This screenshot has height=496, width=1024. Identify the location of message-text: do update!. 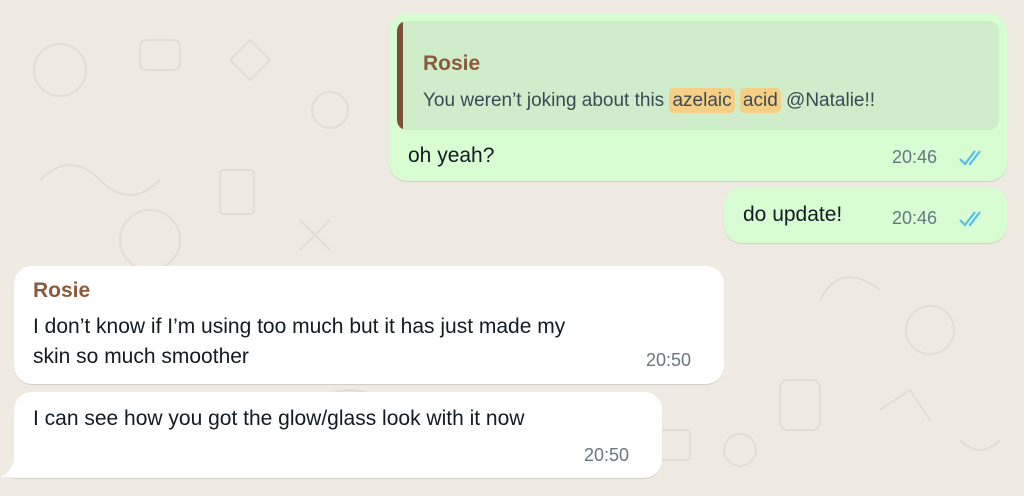
(793, 214).